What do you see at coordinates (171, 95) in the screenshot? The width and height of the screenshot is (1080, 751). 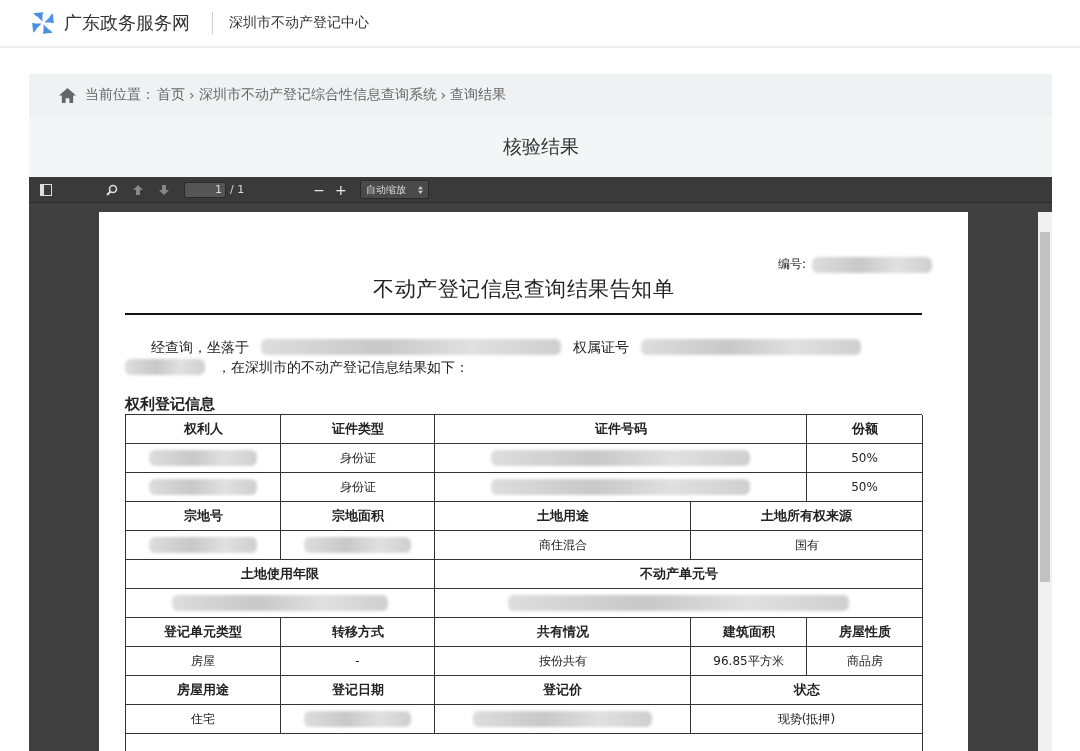 I see `breadcrumb-link: 首页` at bounding box center [171, 95].